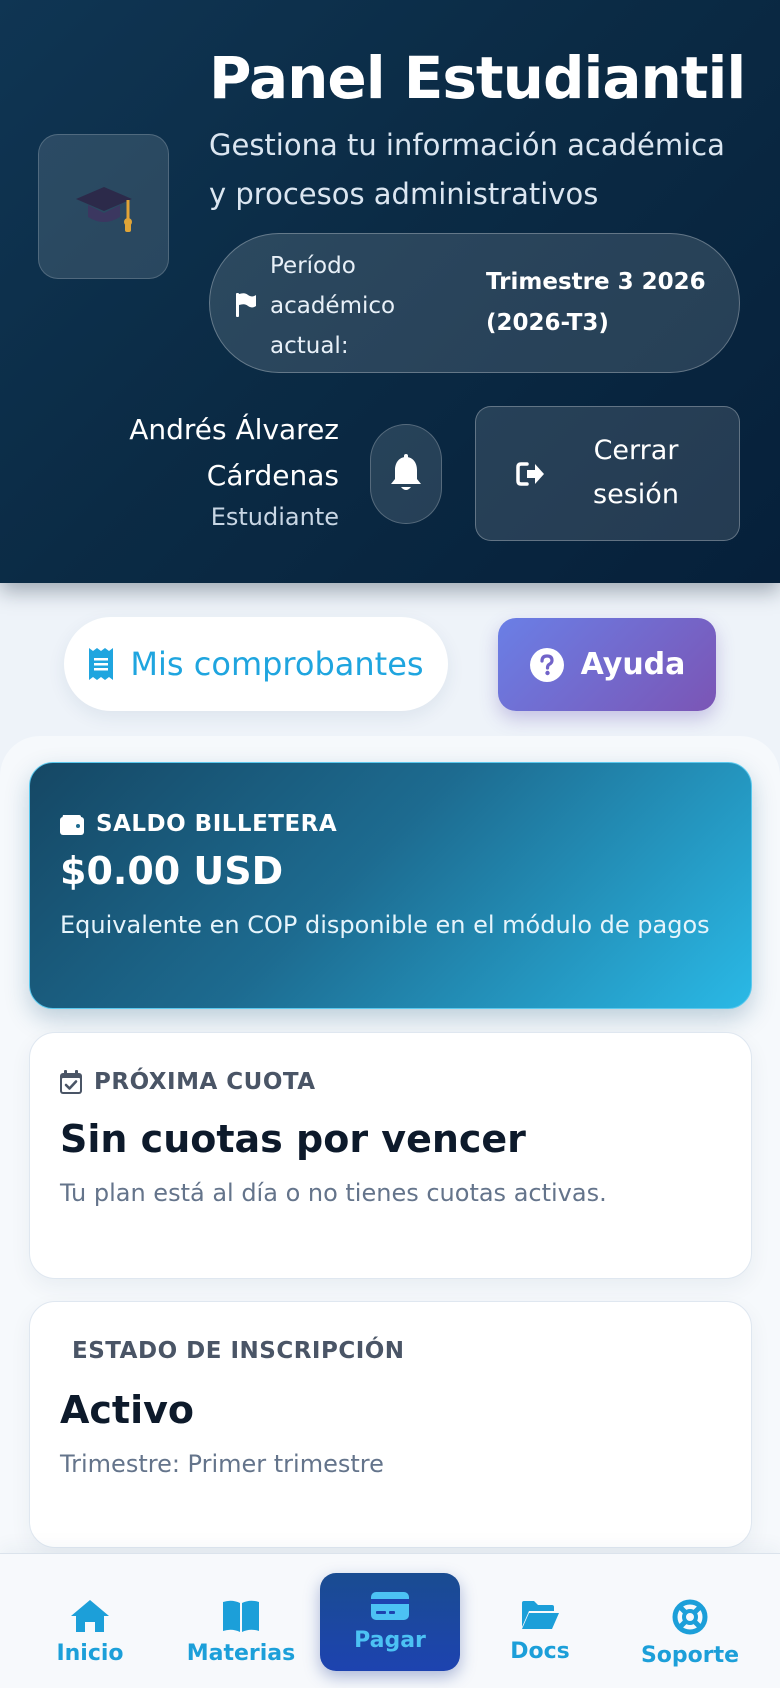  I want to click on flag-icon, so click(246, 305).